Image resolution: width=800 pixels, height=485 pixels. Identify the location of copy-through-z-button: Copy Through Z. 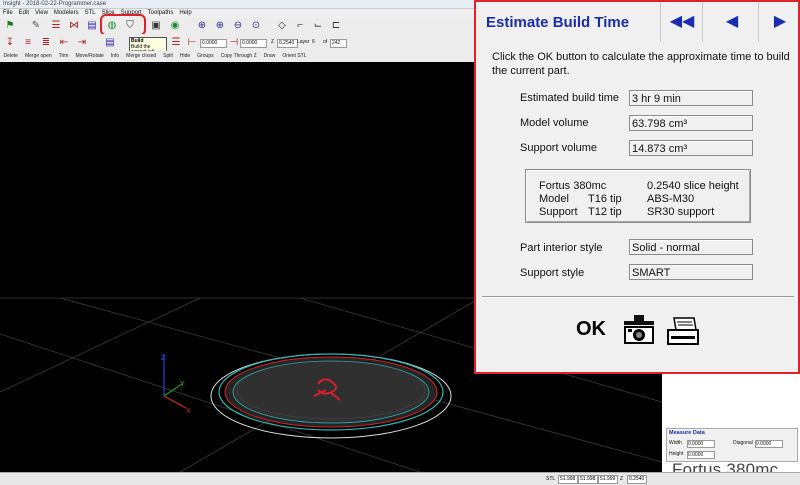
(238, 56).